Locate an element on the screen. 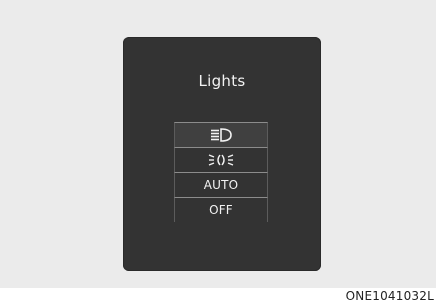 This screenshot has height=305, width=436. figure-code: ONE1041032L is located at coordinates (389, 296).